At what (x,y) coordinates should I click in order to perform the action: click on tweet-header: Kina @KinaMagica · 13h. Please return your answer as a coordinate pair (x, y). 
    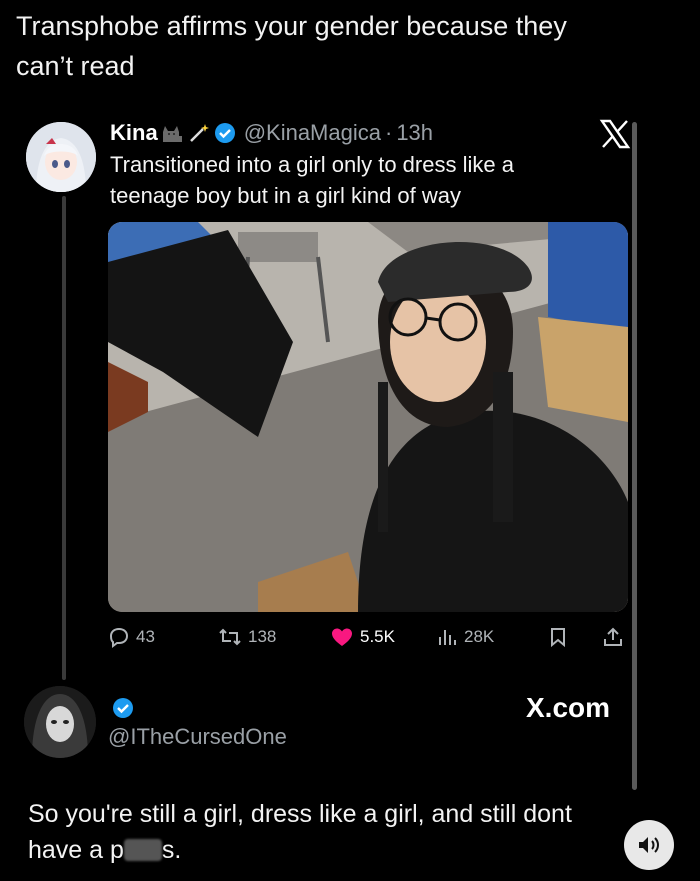
    Looking at the image, I should click on (271, 133).